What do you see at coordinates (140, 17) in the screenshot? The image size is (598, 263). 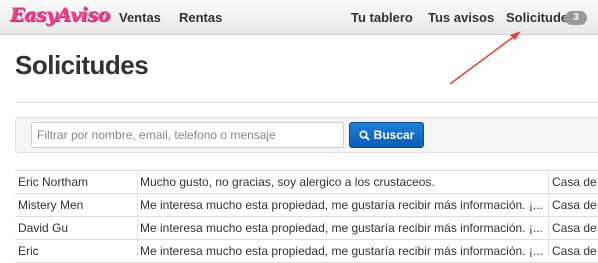 I see `nav-item-ventas: Ventas` at bounding box center [140, 17].